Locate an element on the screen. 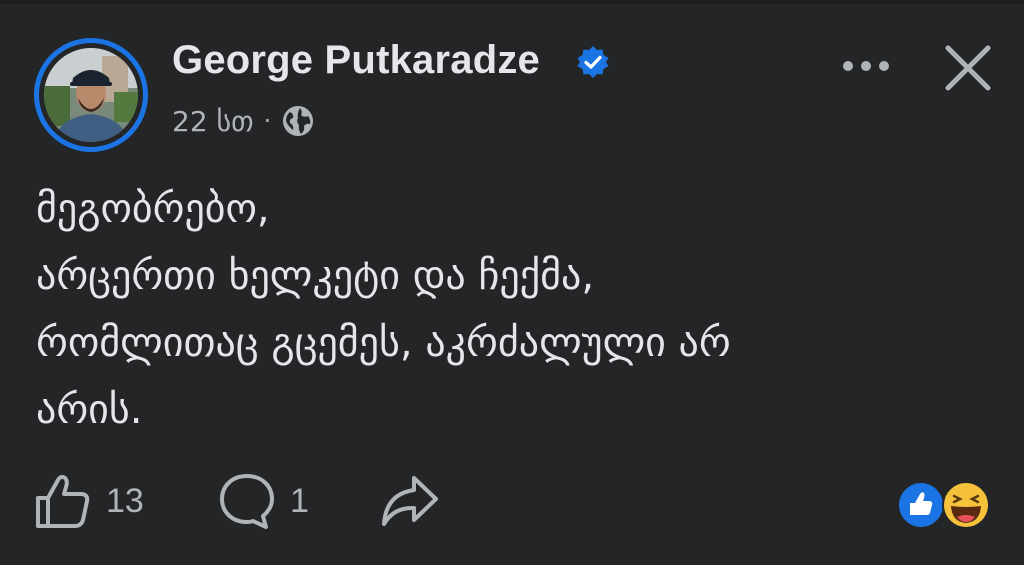 This screenshot has height=565, width=1024. haha-reaction-icon is located at coordinates (966, 505).